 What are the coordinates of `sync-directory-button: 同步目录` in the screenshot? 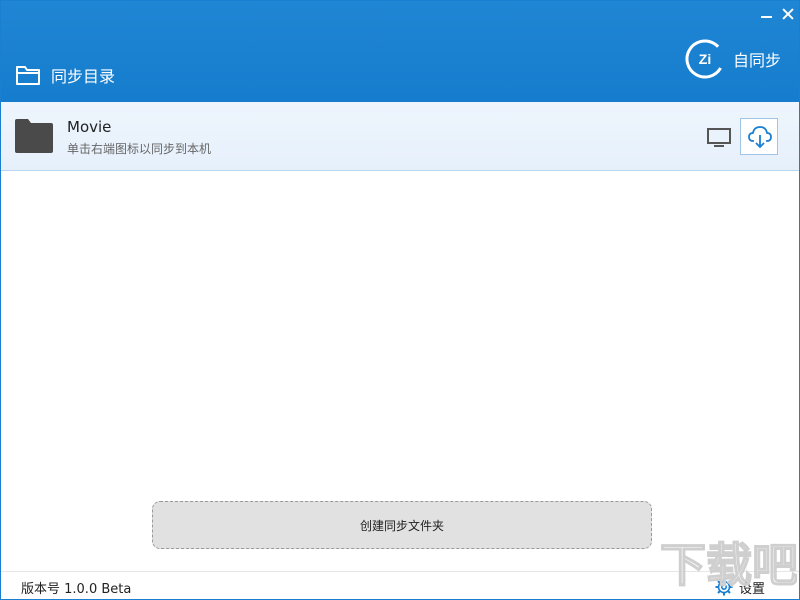 It's located at (65, 75).